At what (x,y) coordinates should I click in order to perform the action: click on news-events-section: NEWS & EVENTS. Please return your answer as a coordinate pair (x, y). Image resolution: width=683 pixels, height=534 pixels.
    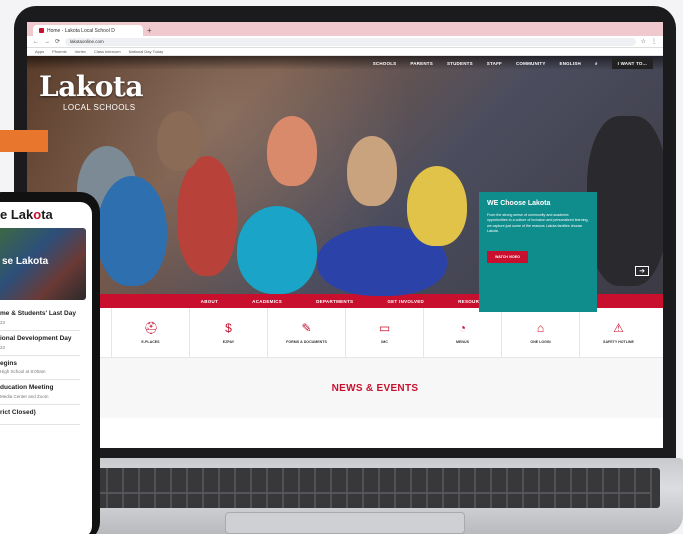
    Looking at the image, I should click on (345, 388).